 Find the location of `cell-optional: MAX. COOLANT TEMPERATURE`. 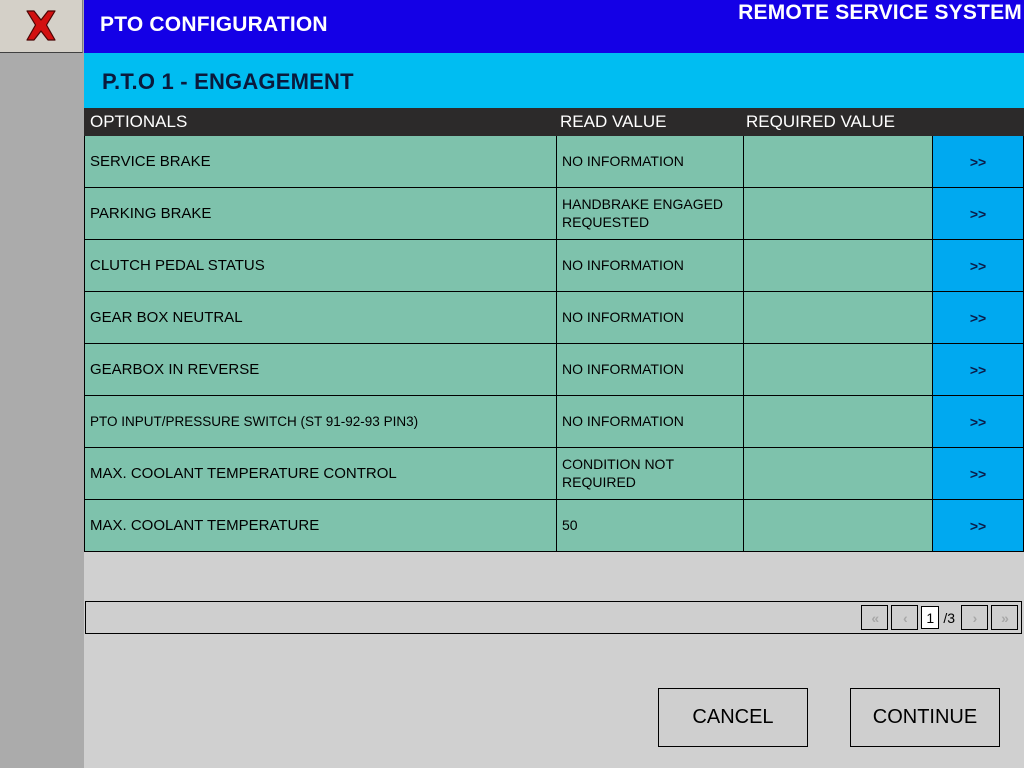

cell-optional: MAX. COOLANT TEMPERATURE is located at coordinates (205, 525).